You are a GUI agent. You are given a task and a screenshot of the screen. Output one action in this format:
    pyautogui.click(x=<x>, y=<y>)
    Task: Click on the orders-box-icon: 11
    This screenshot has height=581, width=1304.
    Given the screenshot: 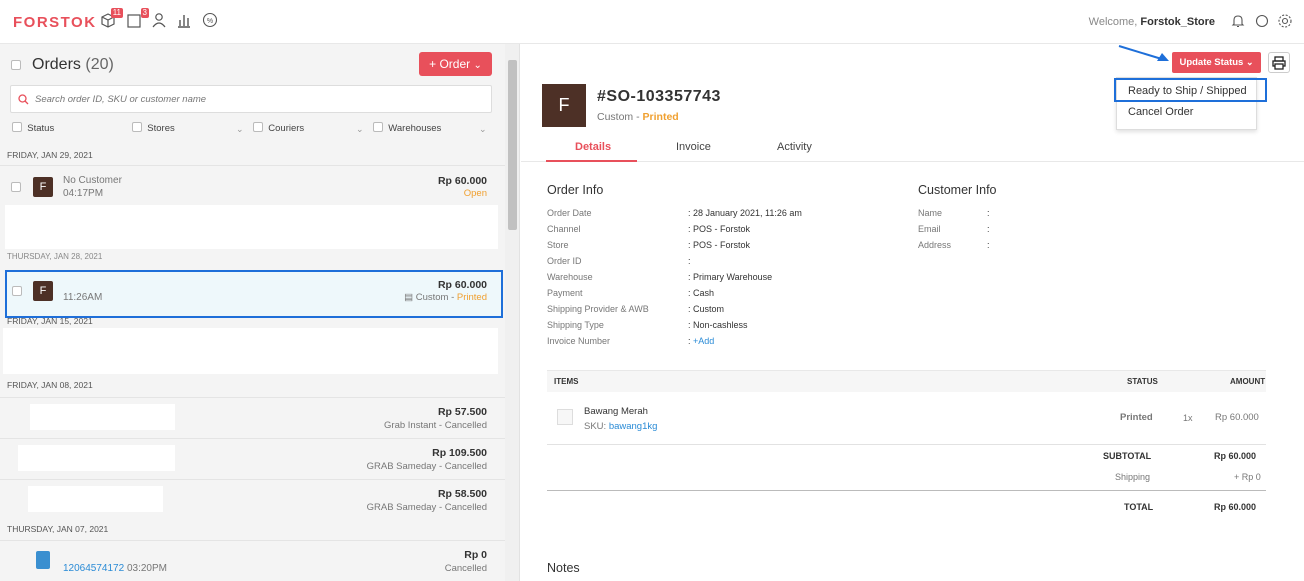 What is the action you would take?
    pyautogui.click(x=111, y=19)
    